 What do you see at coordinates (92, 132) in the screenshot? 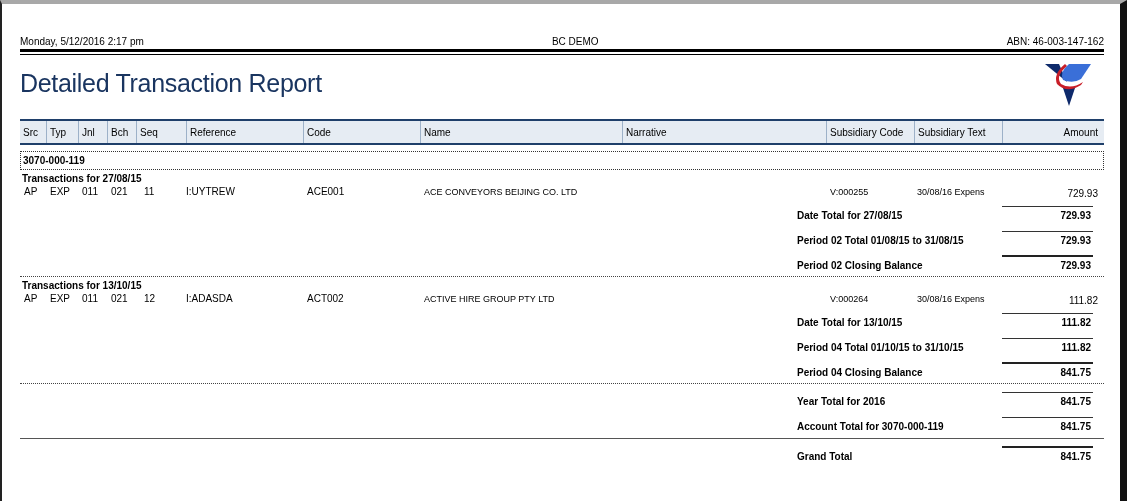
I see `column-header: Jnl` at bounding box center [92, 132].